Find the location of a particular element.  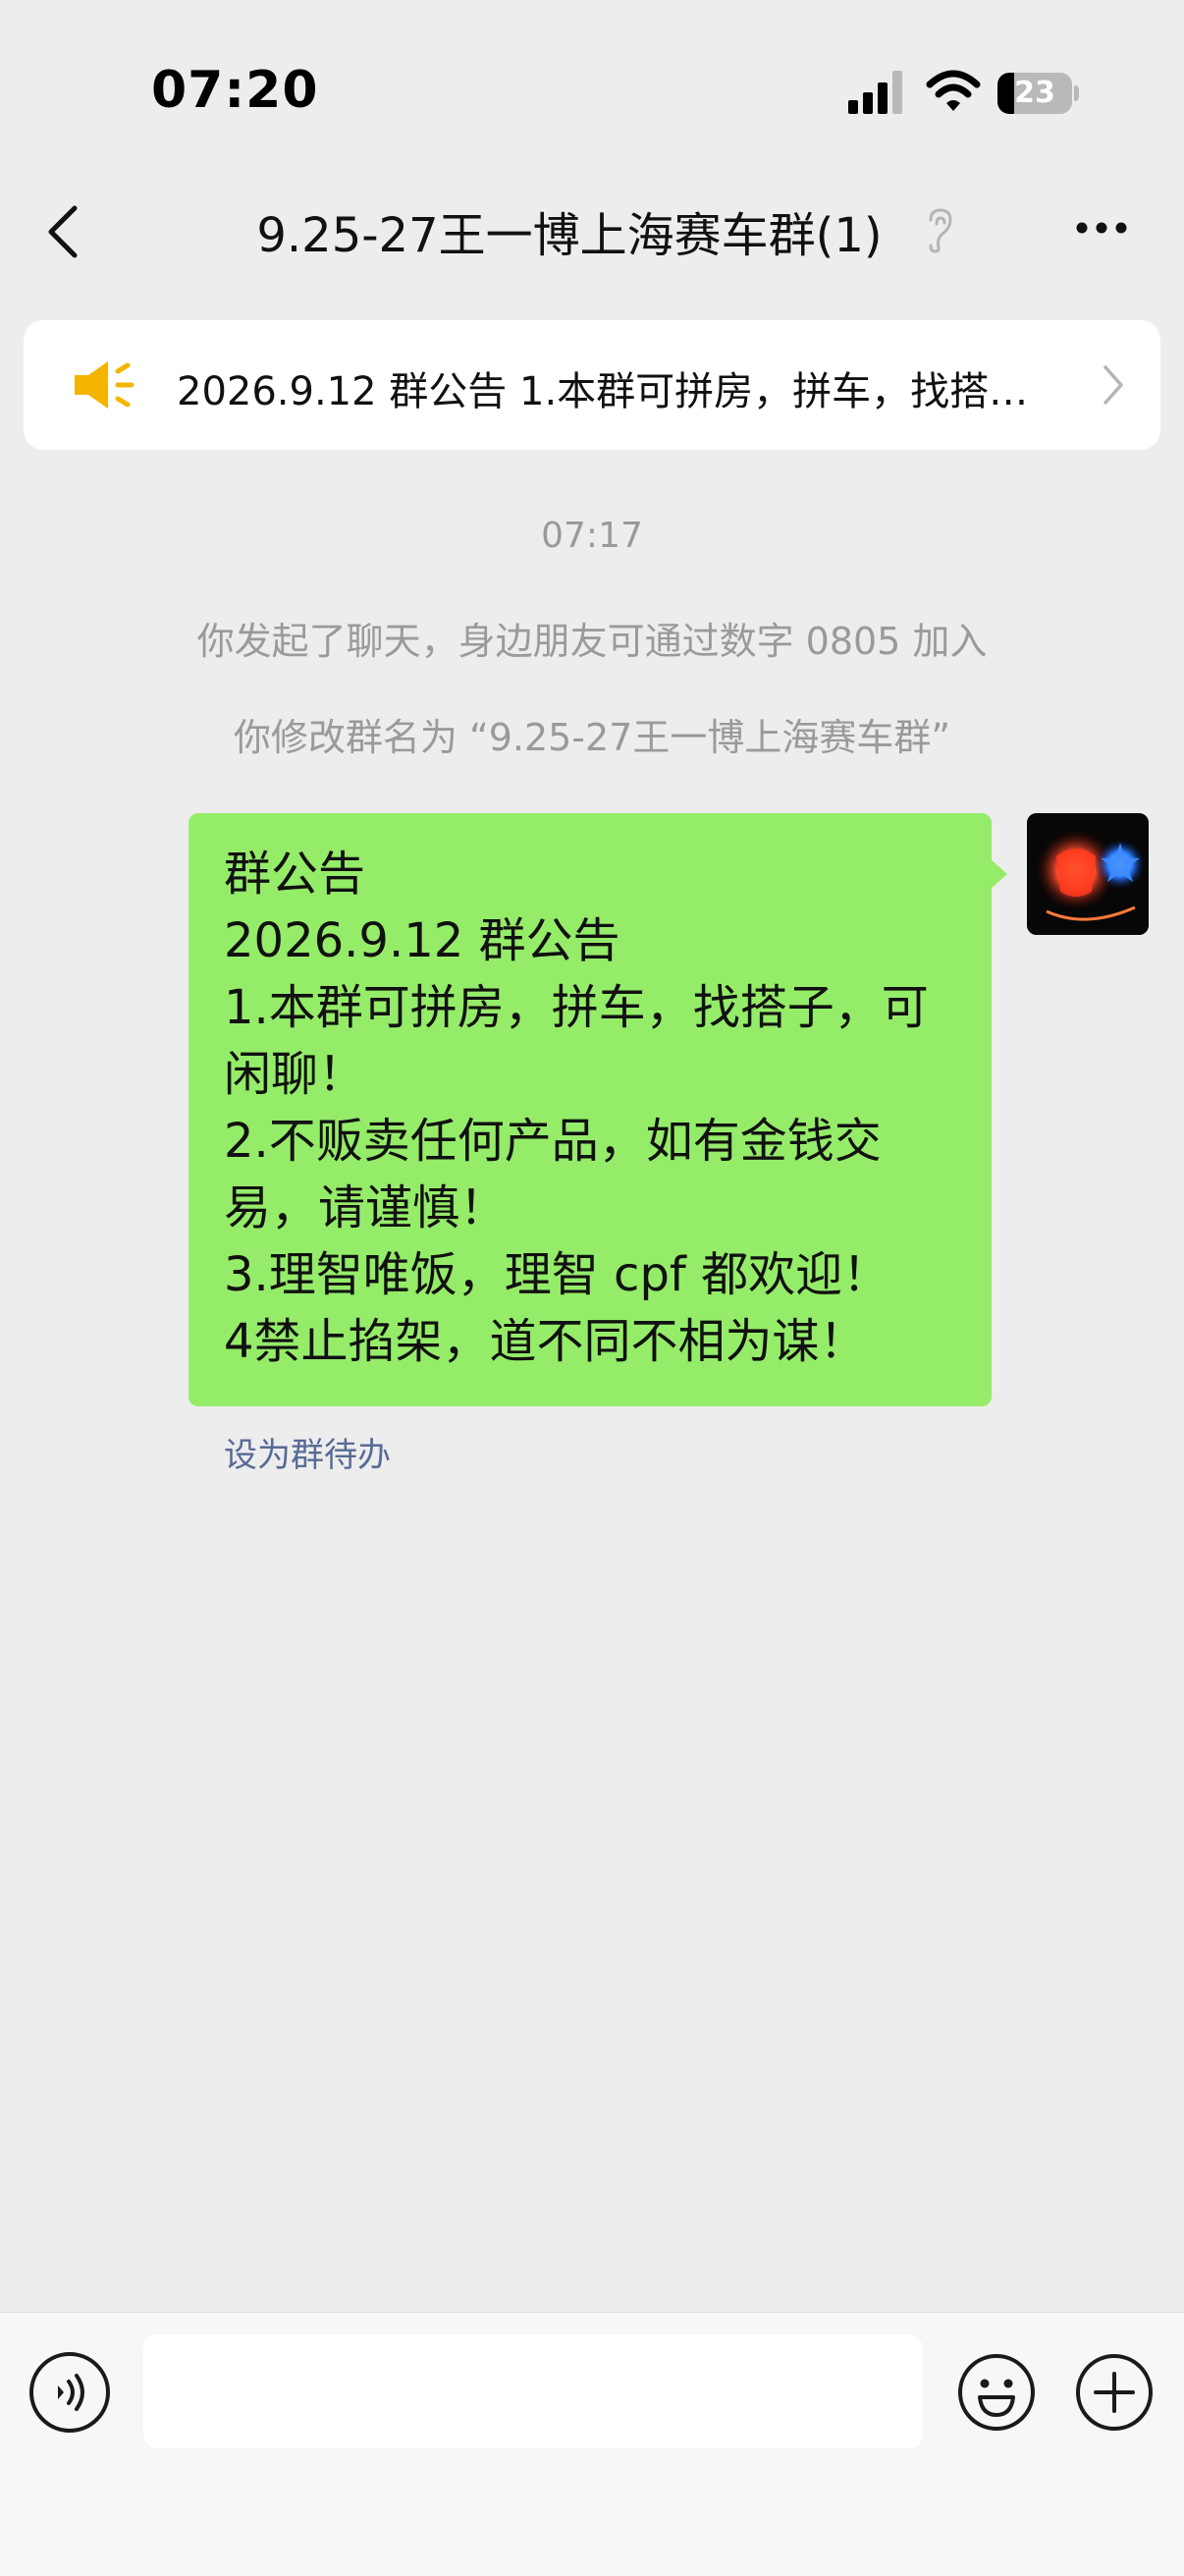

message-line: 2.不贩卖任何产品，如有金钱交 is located at coordinates (553, 1142).